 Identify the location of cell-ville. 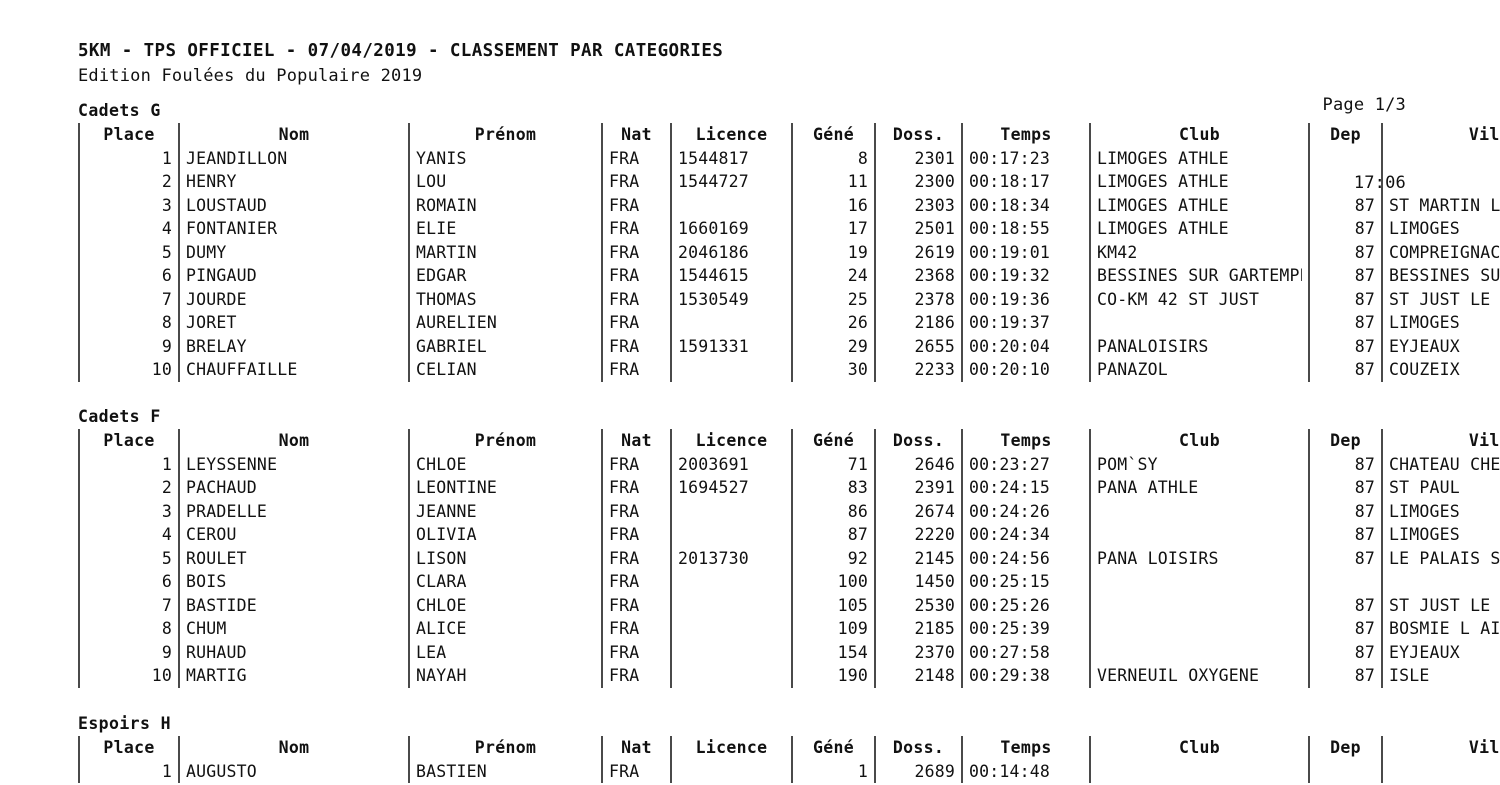
(1440, 182).